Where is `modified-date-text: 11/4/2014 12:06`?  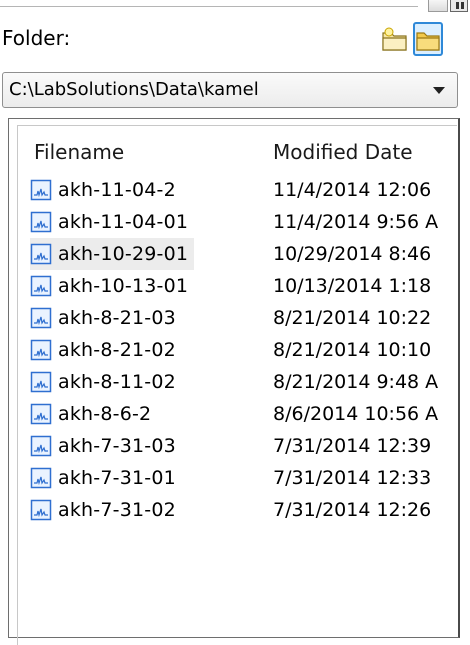
modified-date-text: 11/4/2014 12:06 is located at coordinates (352, 190).